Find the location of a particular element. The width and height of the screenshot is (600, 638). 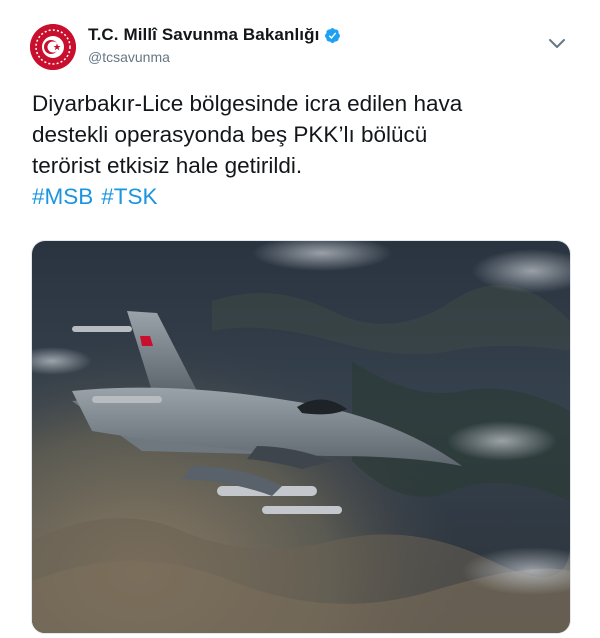

chevron-down-icon is located at coordinates (557, 44).